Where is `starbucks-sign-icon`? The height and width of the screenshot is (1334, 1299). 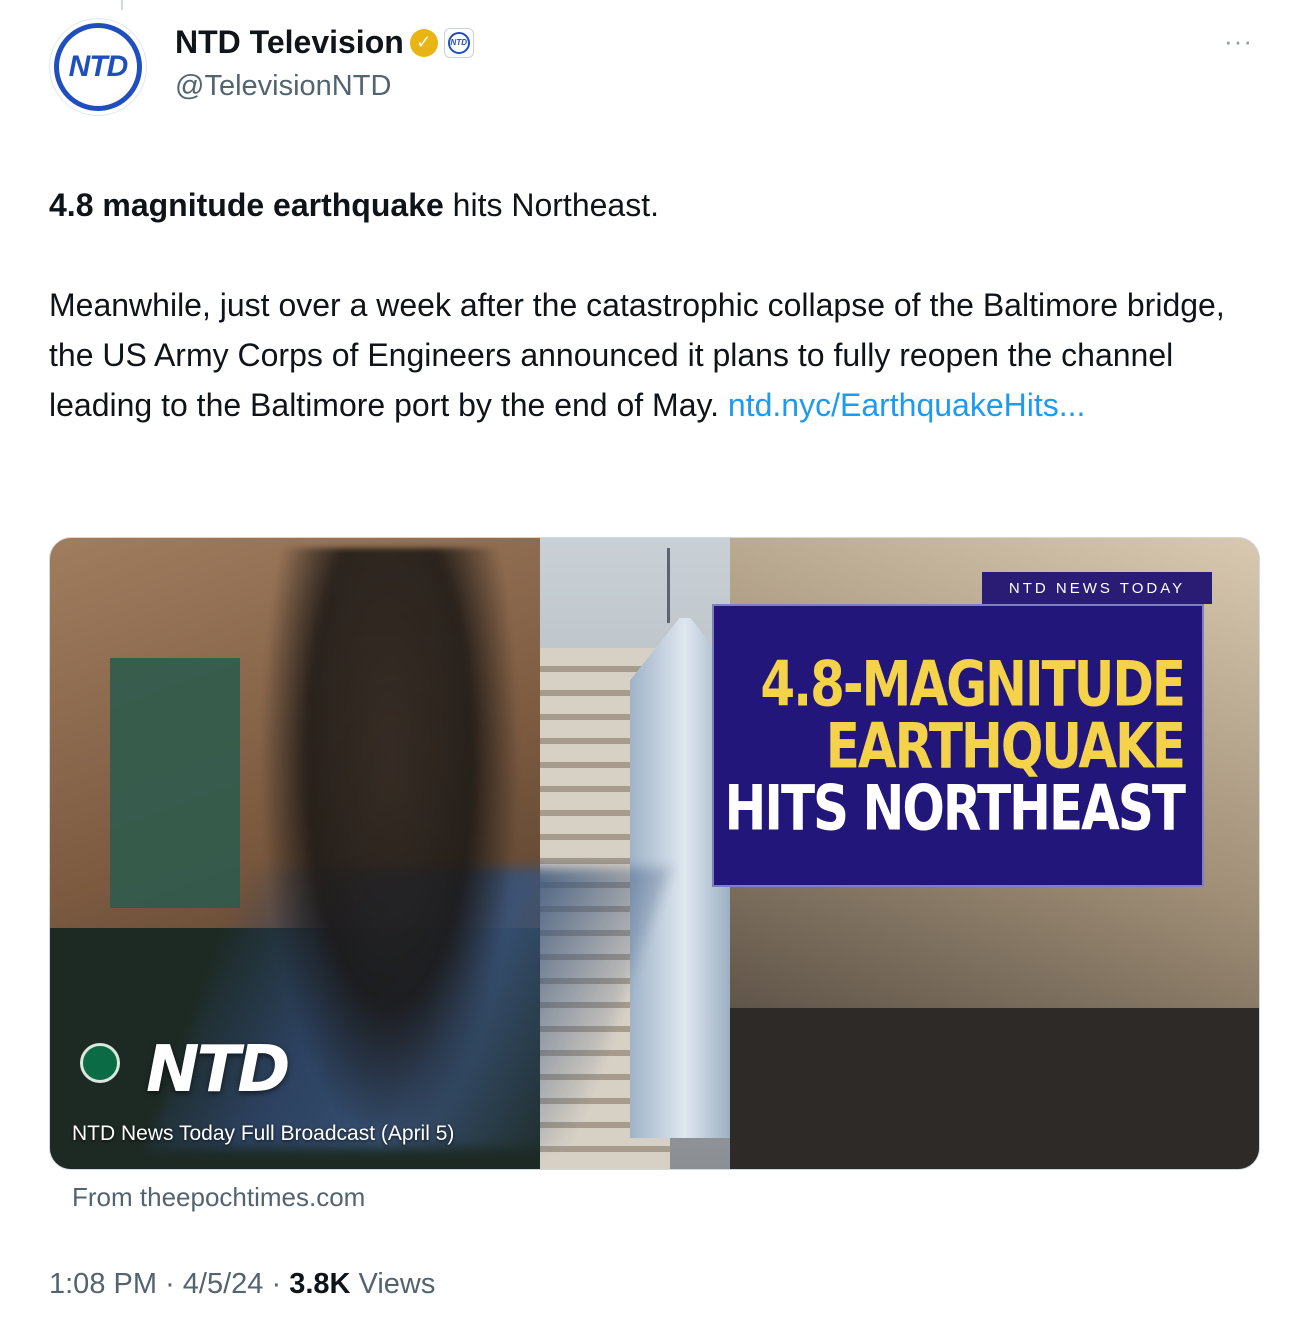
starbucks-sign-icon is located at coordinates (100, 1063).